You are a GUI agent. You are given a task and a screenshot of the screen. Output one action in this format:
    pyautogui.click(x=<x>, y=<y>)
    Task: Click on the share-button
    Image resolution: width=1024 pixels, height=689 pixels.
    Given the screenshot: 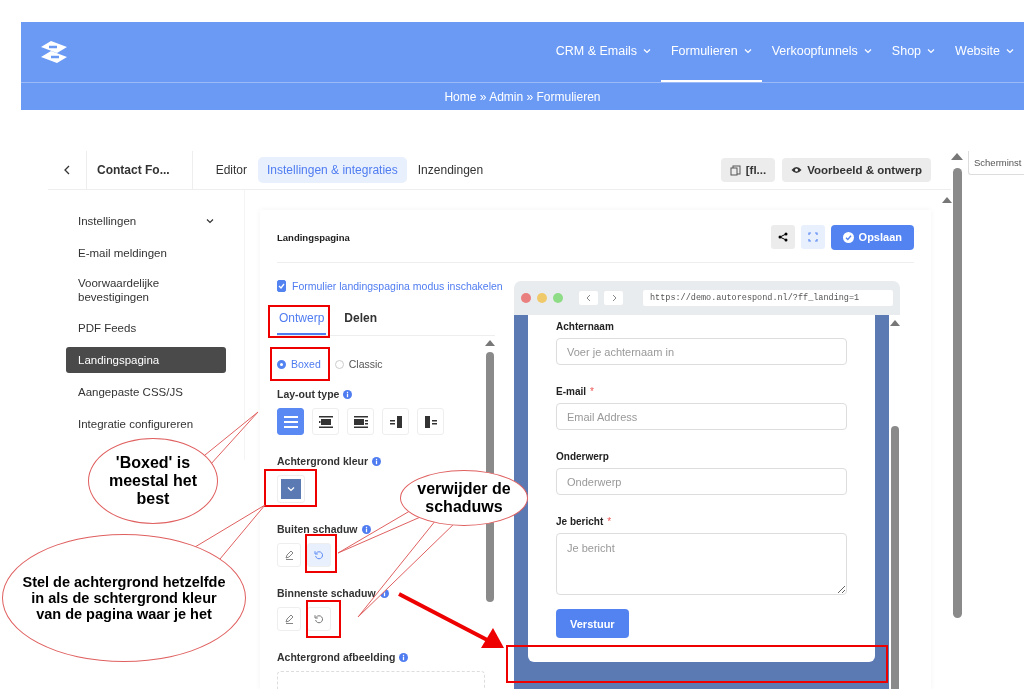 What is the action you would take?
    pyautogui.click(x=782, y=236)
    